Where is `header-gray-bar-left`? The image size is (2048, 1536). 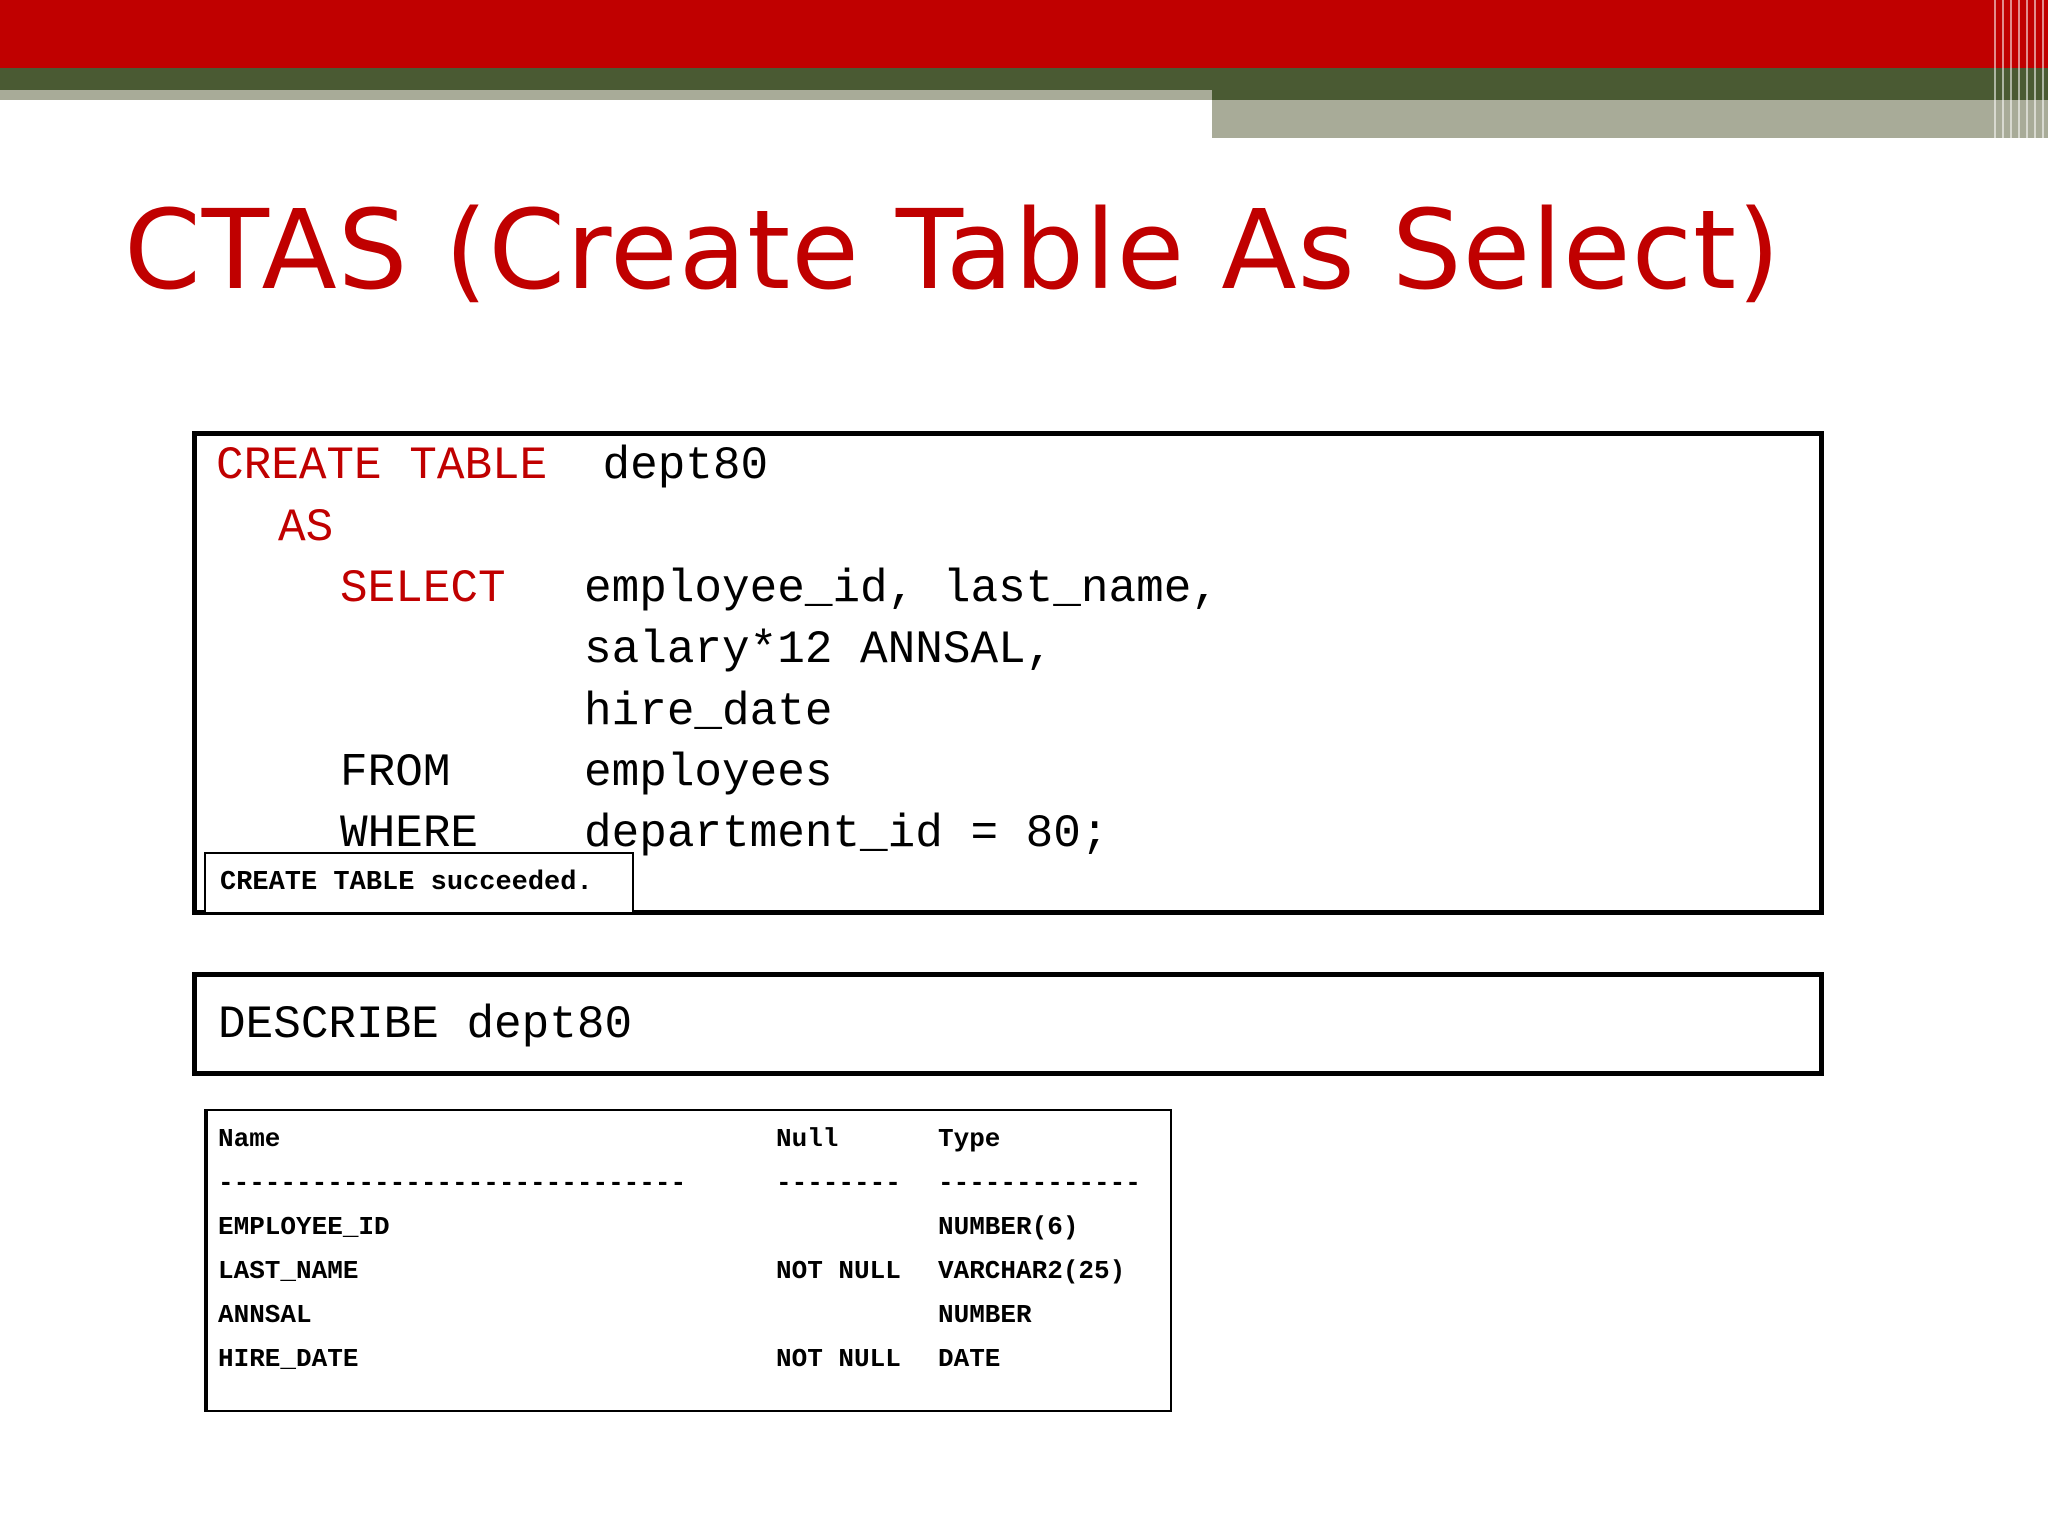
header-gray-bar-left is located at coordinates (606, 95).